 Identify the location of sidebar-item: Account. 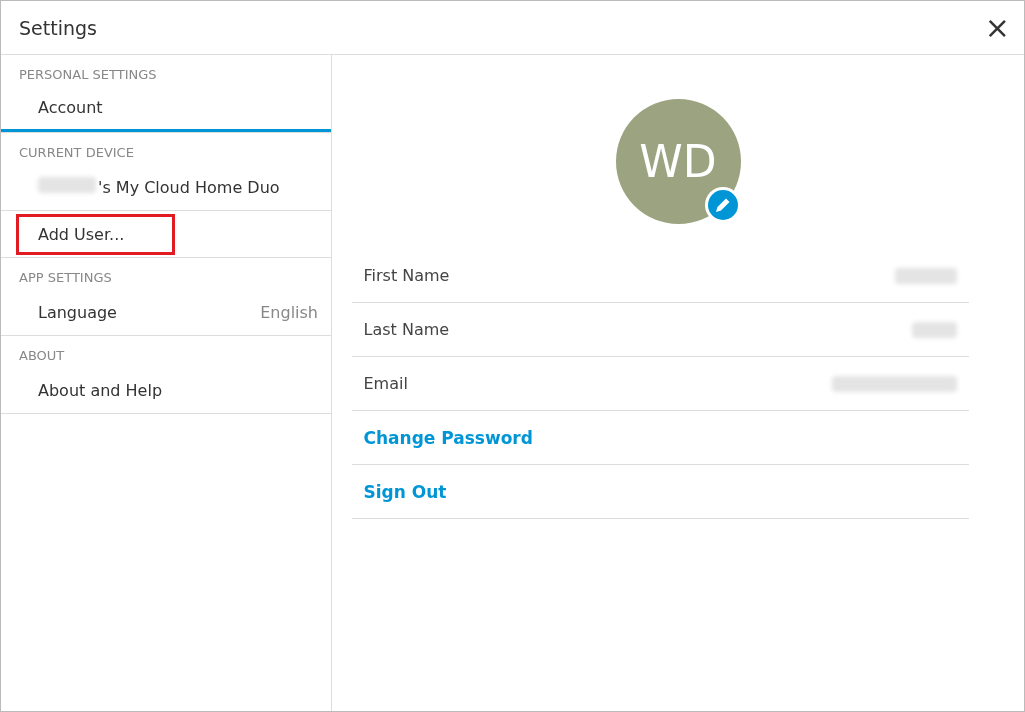
(166, 109).